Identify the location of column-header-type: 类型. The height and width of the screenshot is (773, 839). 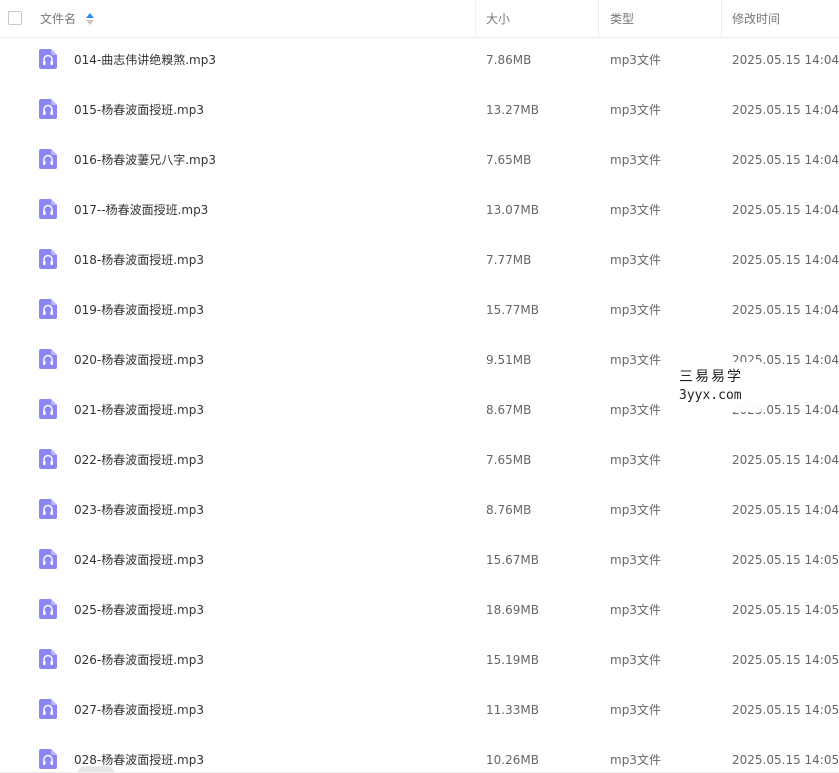
(622, 19).